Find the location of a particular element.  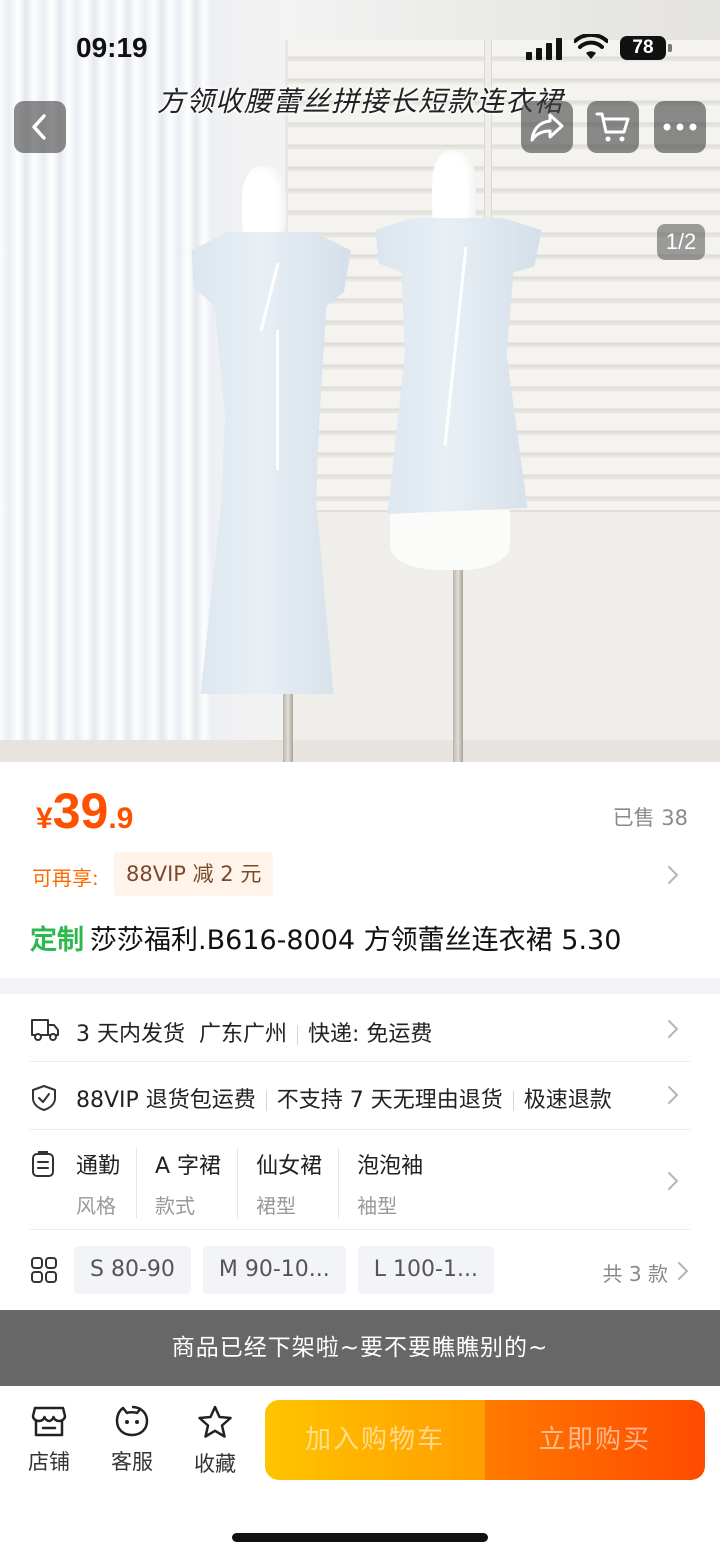

wifi-icon is located at coordinates (591, 46).